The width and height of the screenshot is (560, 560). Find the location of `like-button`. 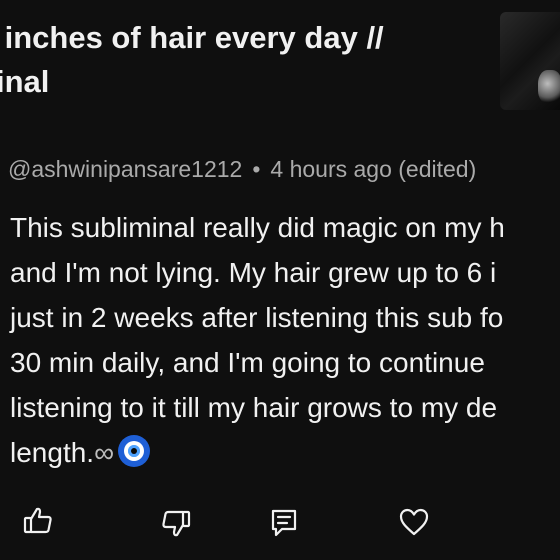

like-button is located at coordinates (38, 520).